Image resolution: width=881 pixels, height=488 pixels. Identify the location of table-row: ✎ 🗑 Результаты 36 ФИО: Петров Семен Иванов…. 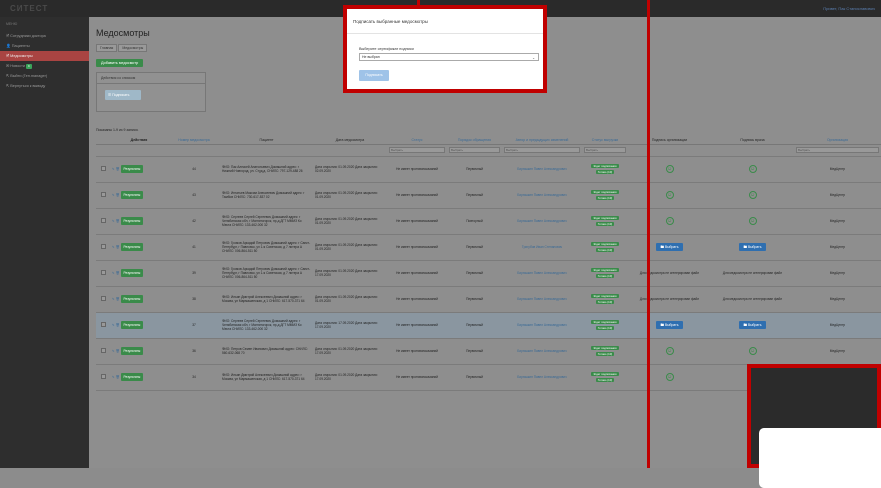
(488, 351).